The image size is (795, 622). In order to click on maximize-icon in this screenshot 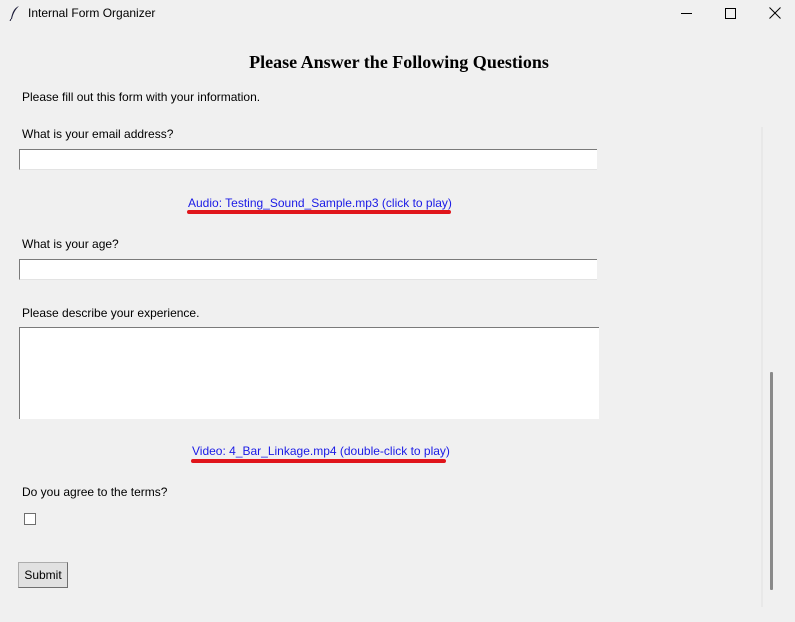, I will do `click(730, 13)`.